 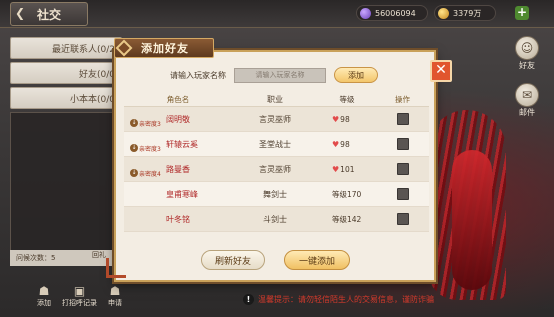 I want to click on add-currency-button: +, so click(x=522, y=13).